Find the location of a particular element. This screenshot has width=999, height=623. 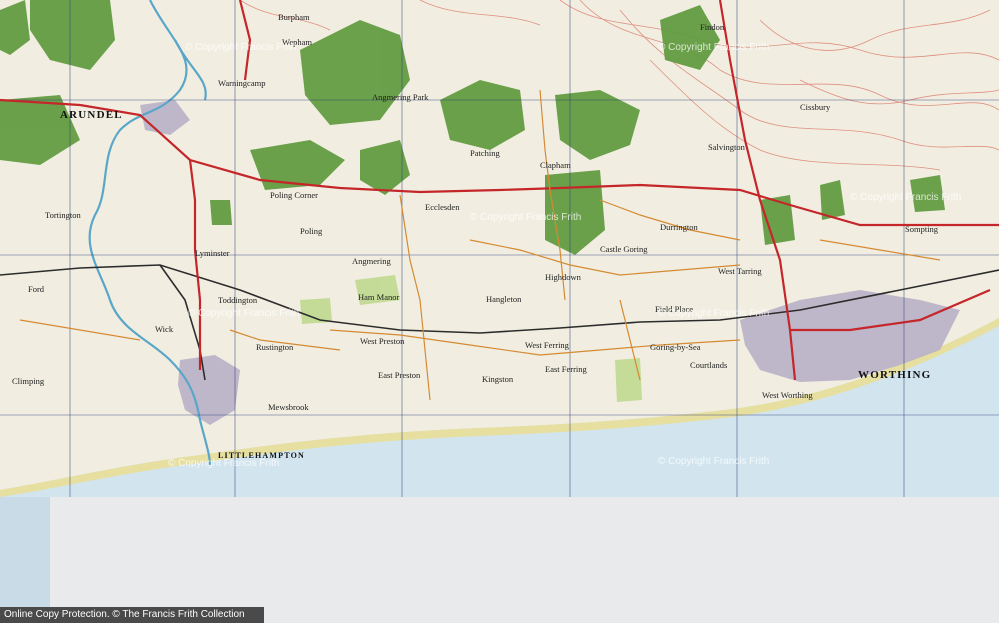

label-west-worthing: West Worthing is located at coordinates (787, 395).